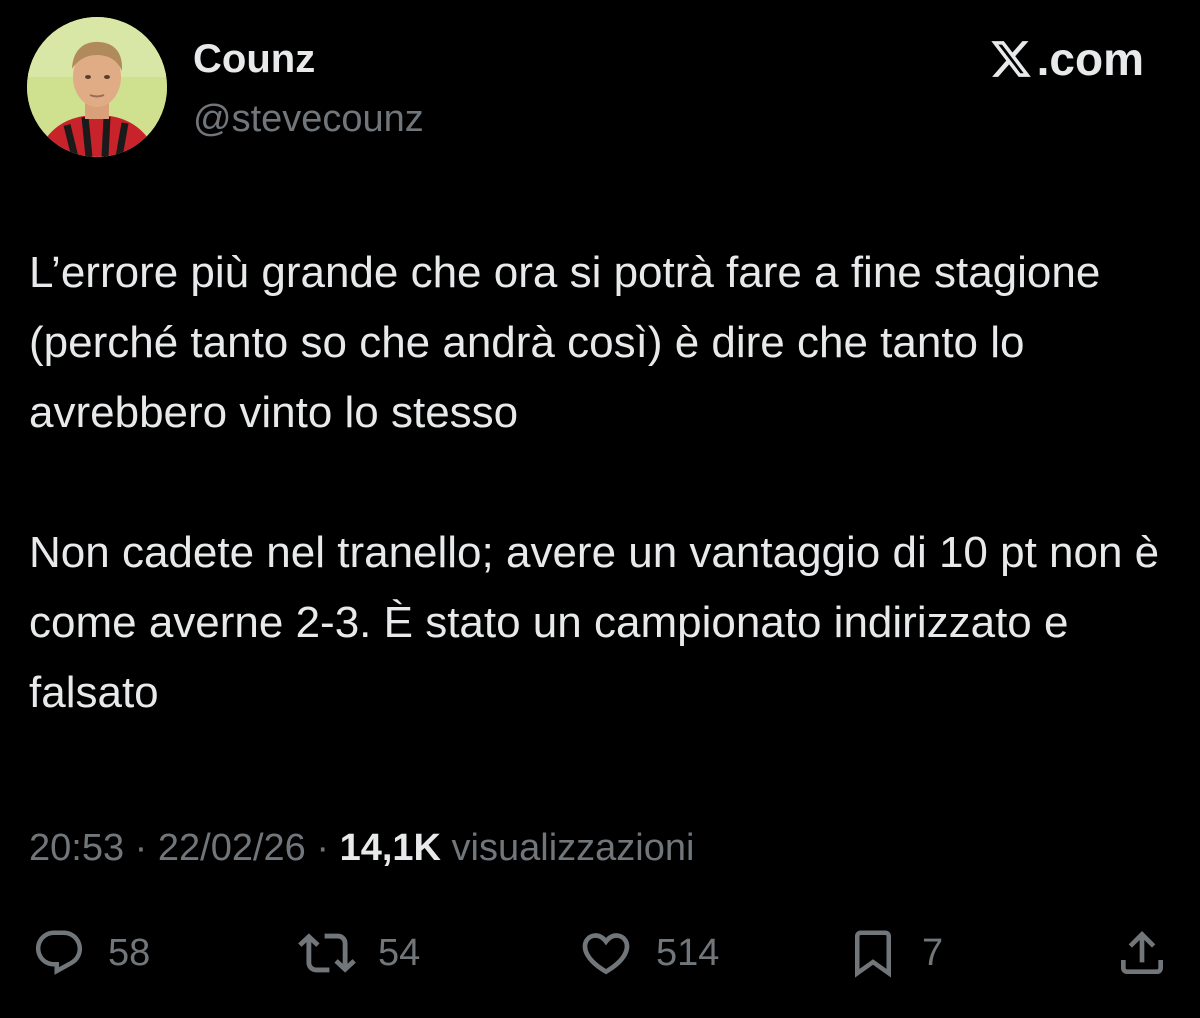  I want to click on bookmark-button: 7, so click(894, 953).